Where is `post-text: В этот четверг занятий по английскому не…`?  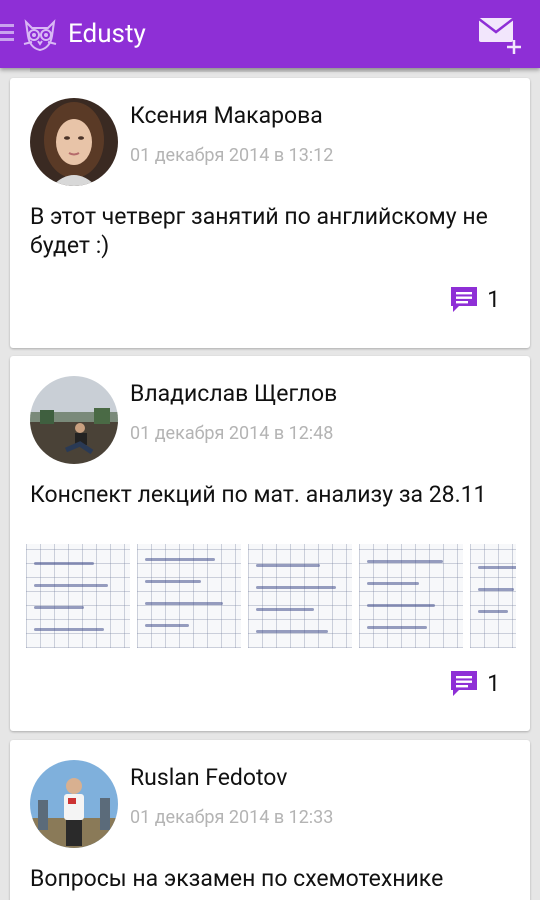 post-text: В этот четверг занятий по английскому не… is located at coordinates (259, 231).